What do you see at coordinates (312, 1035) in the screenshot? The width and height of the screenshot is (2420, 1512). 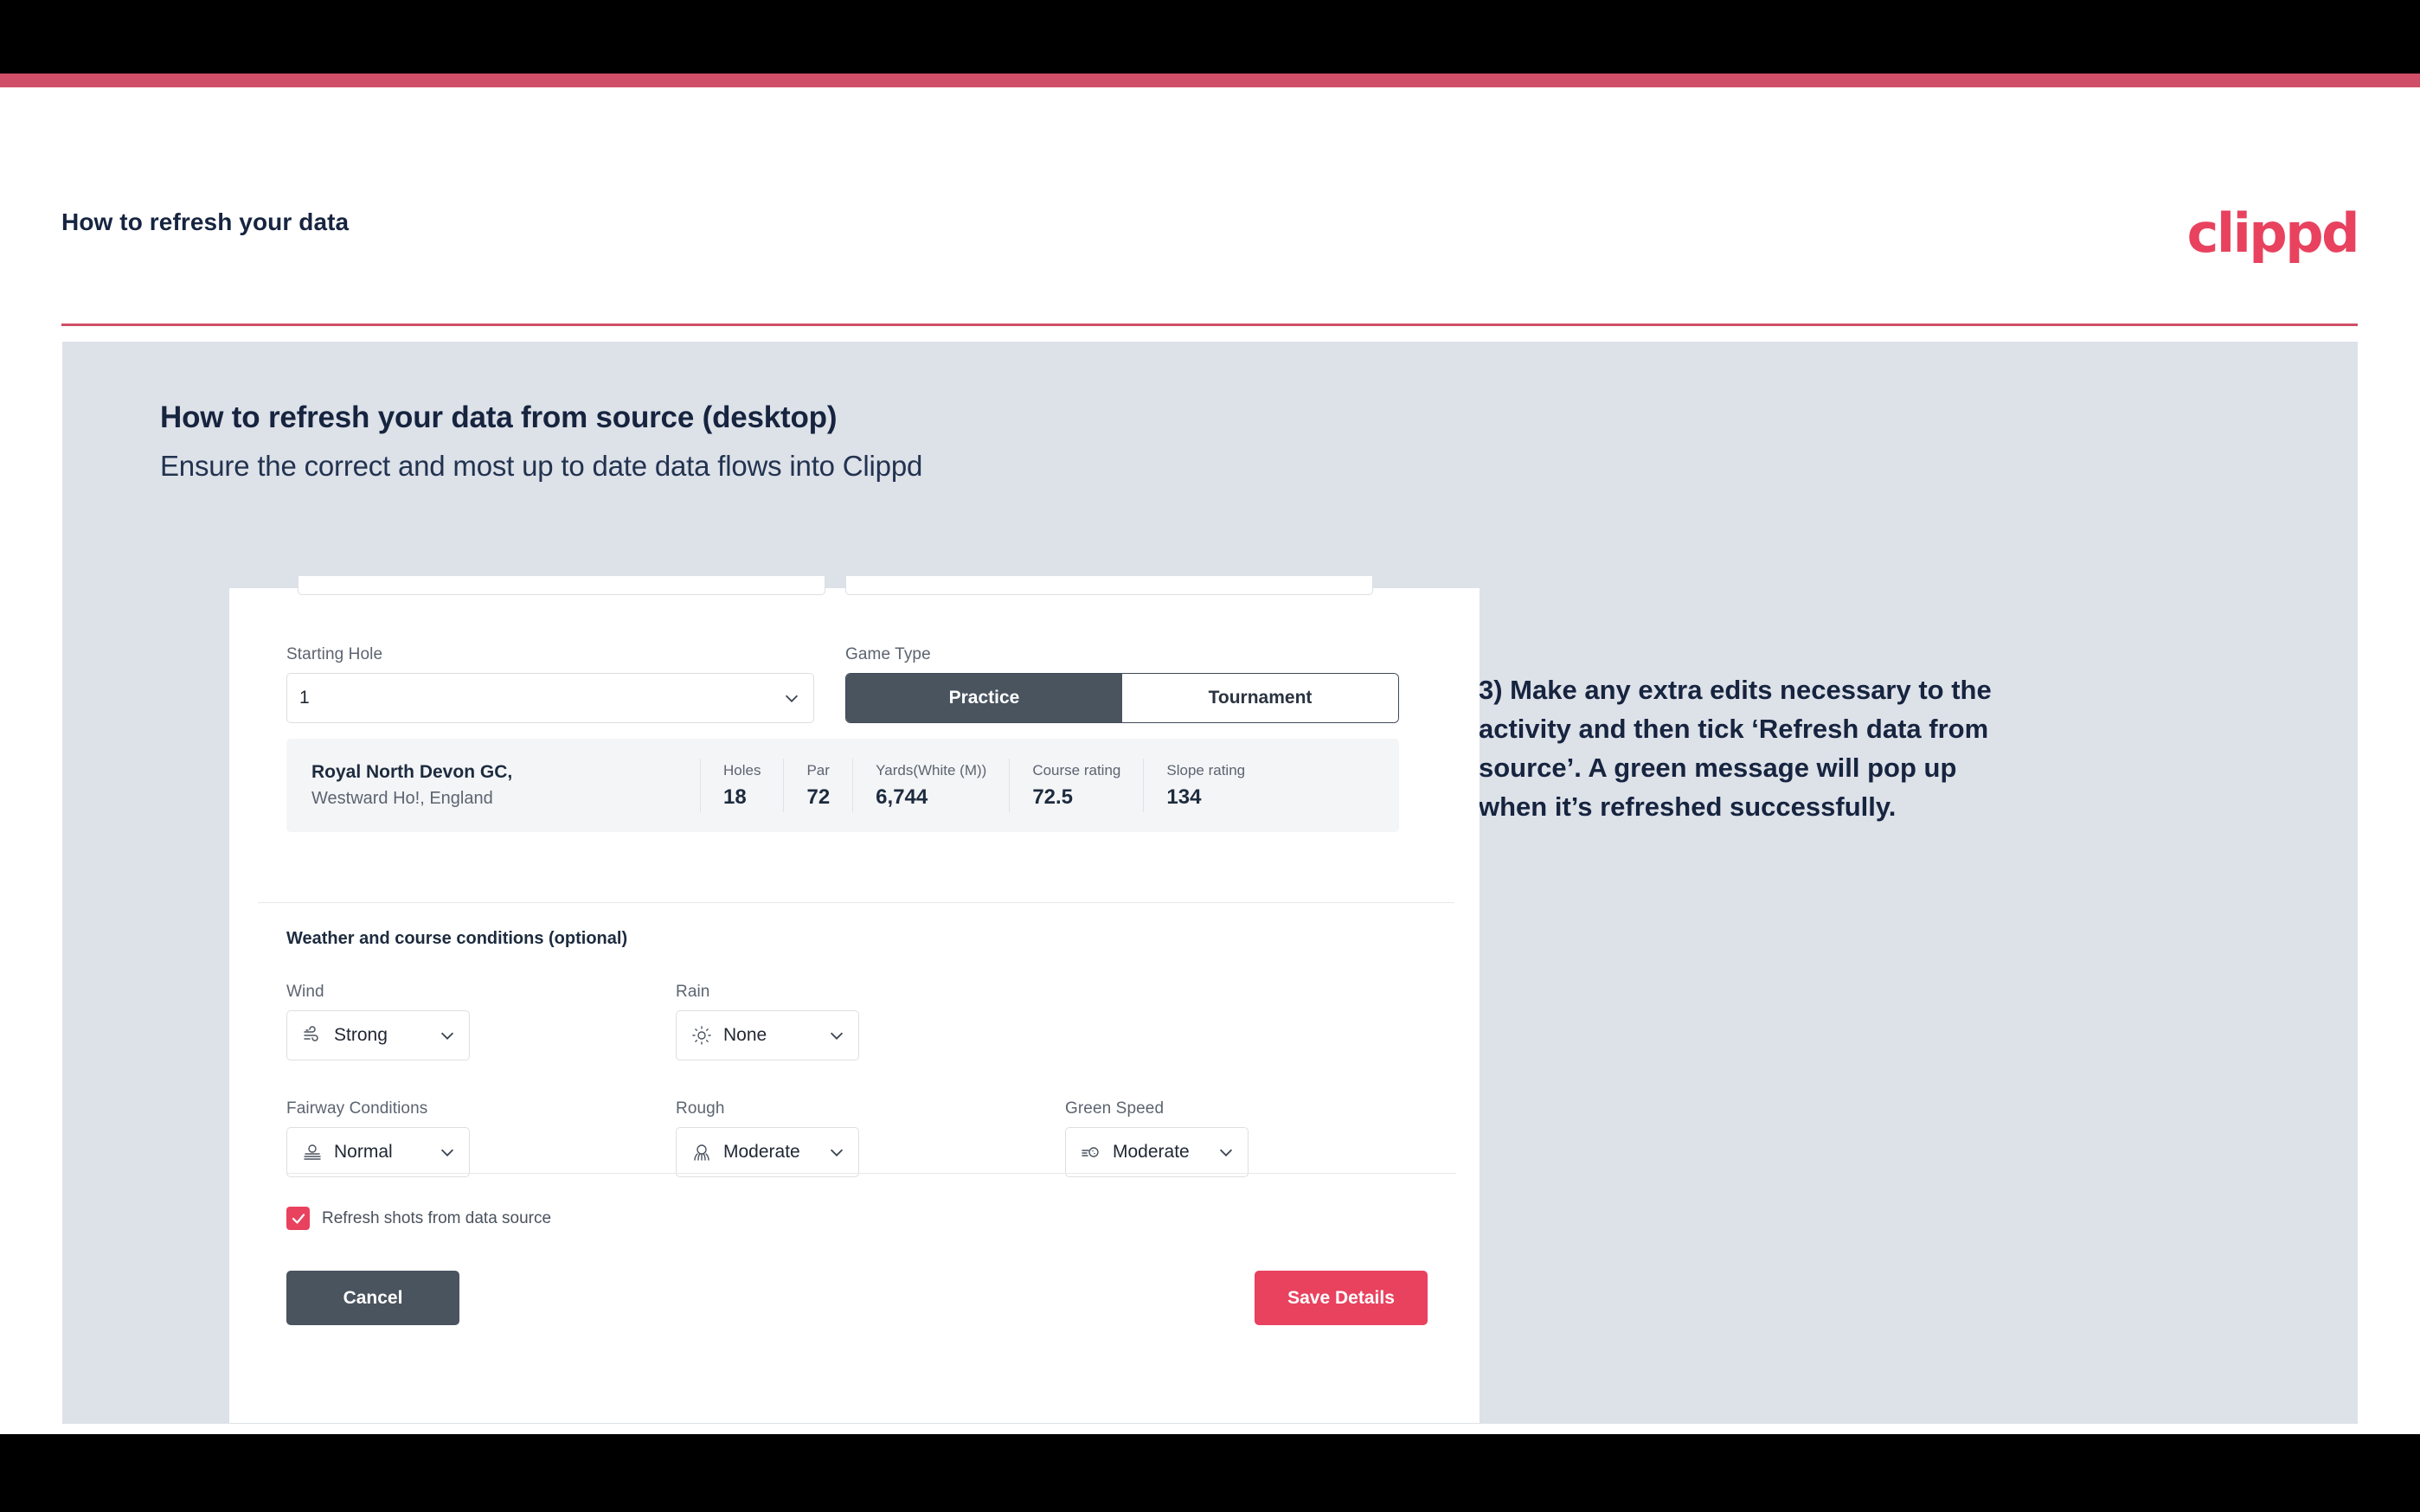 I see `wind-icon` at bounding box center [312, 1035].